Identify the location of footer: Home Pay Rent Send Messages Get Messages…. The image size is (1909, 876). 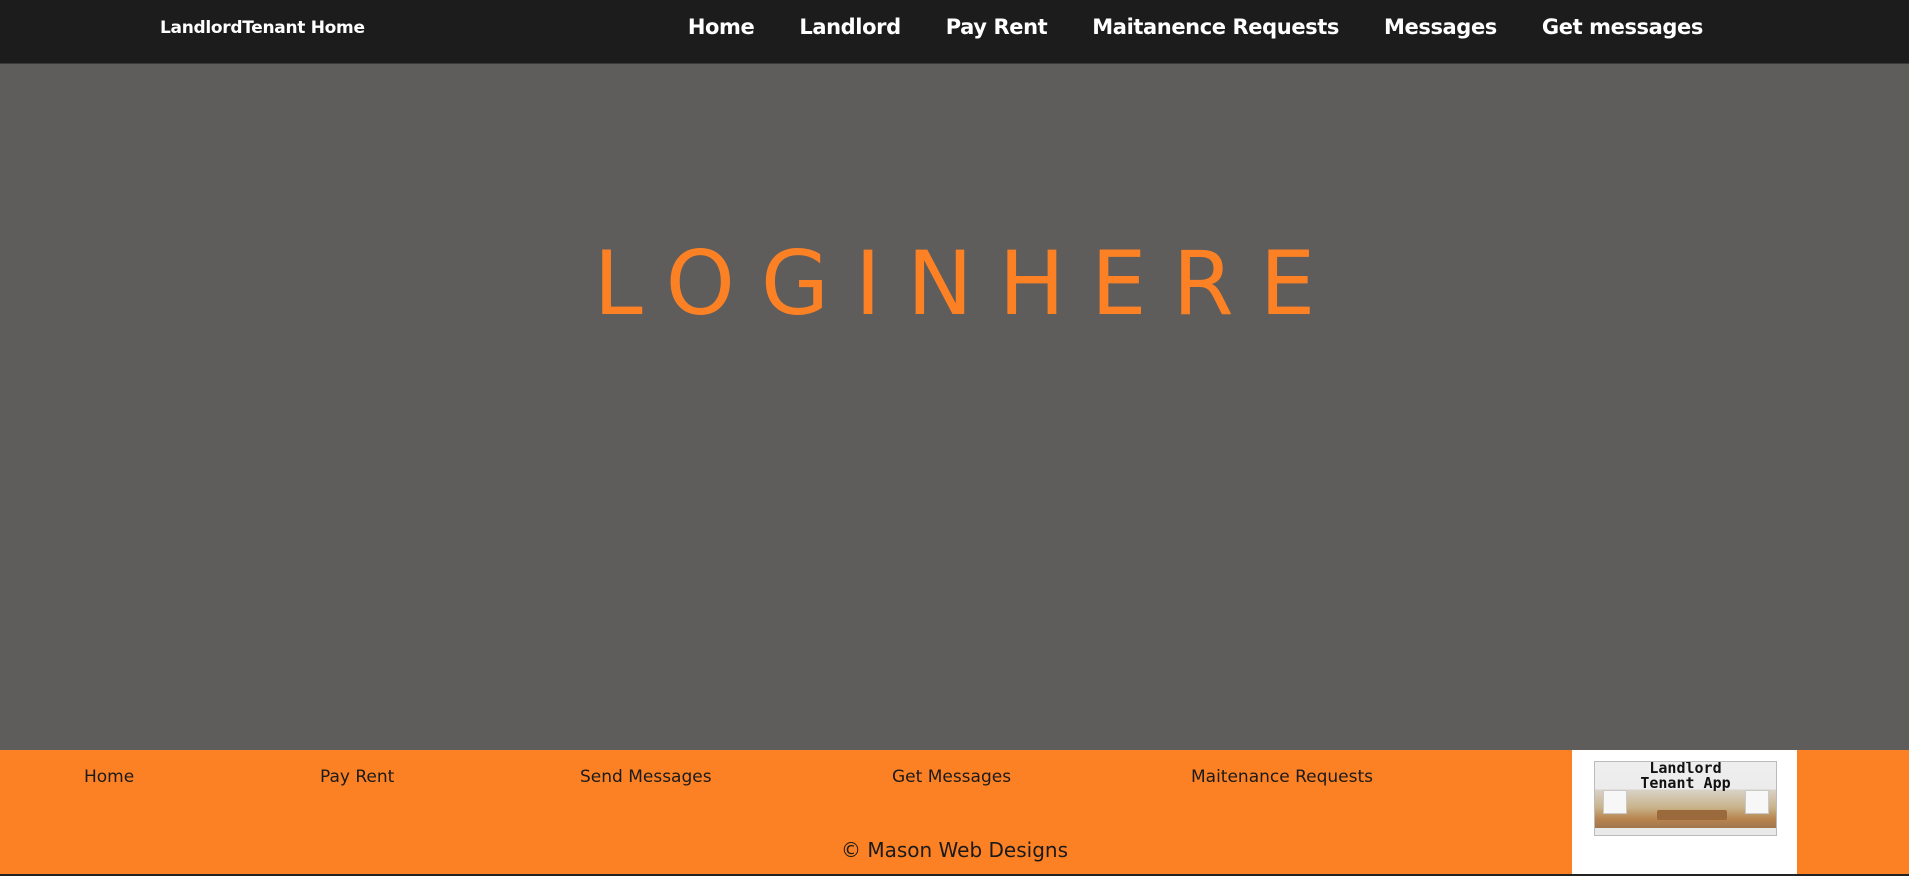
(954, 813).